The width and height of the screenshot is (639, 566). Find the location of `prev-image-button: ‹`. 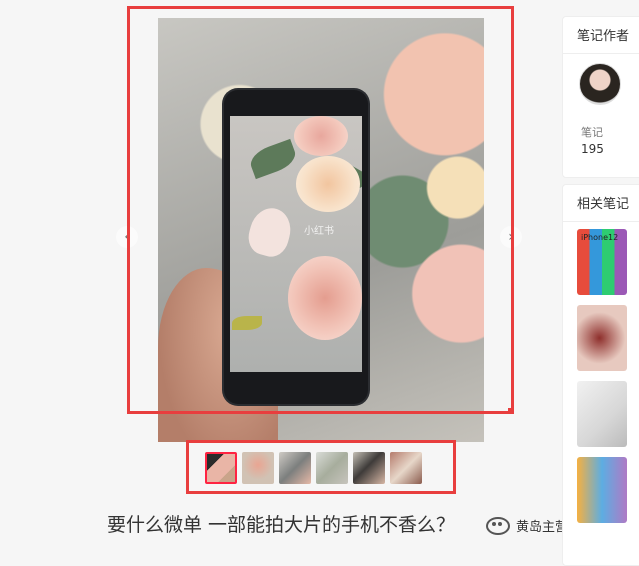

prev-image-button: ‹ is located at coordinates (127, 237).